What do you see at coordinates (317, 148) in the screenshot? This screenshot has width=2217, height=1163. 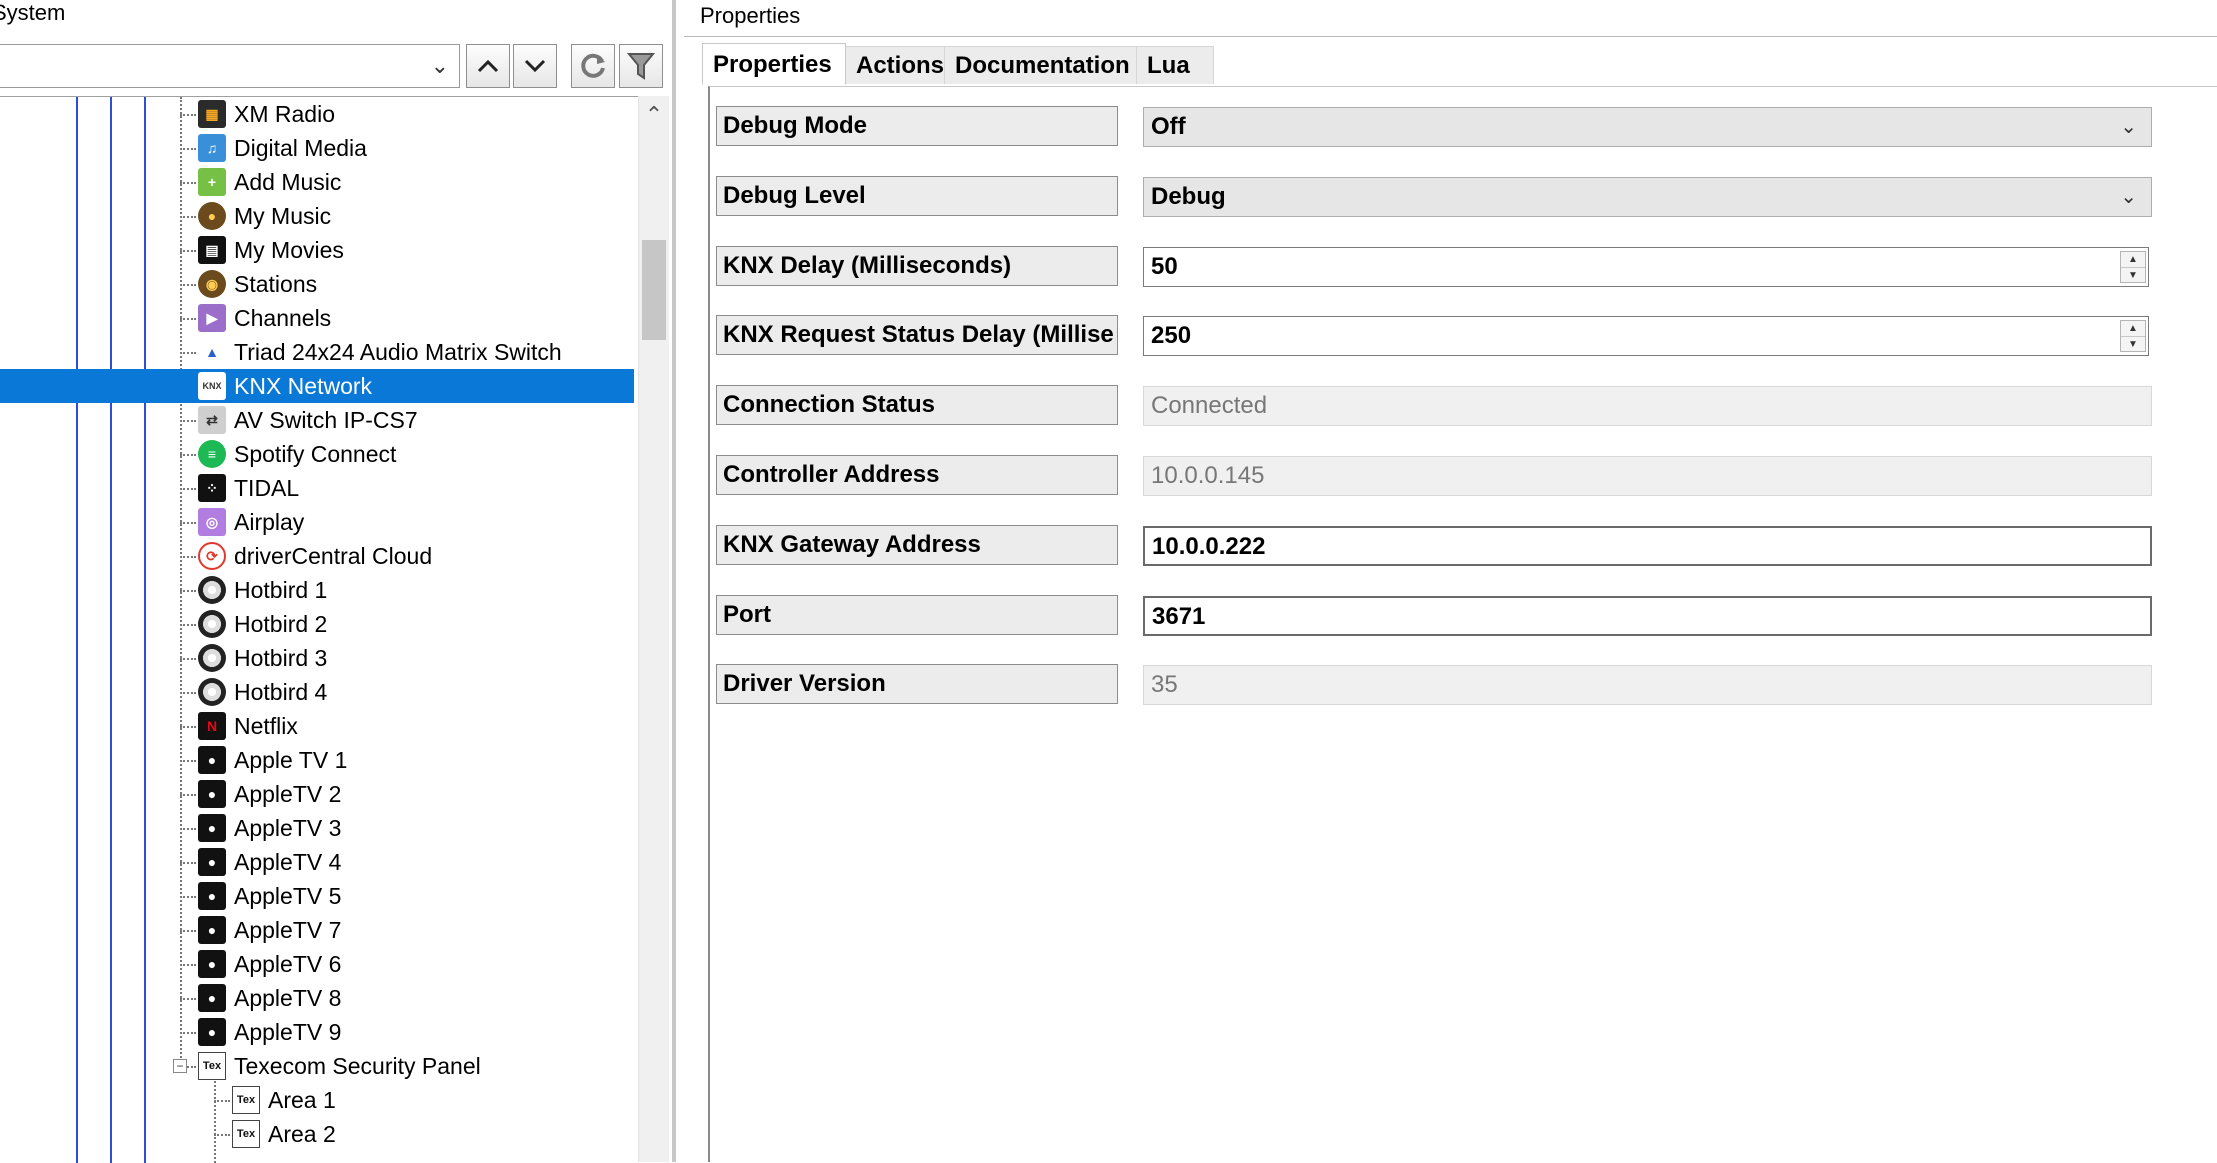 I see `tree-item: ♫ Digital Media` at bounding box center [317, 148].